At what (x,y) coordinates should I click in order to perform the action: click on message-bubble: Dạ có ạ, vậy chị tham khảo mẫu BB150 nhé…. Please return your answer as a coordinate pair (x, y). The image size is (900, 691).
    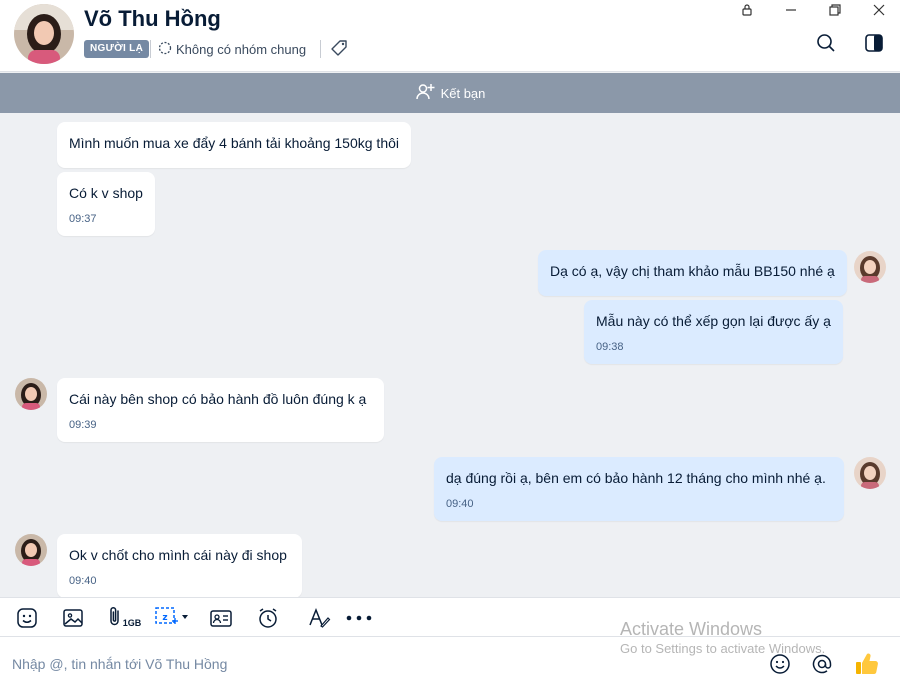
    Looking at the image, I should click on (692, 273).